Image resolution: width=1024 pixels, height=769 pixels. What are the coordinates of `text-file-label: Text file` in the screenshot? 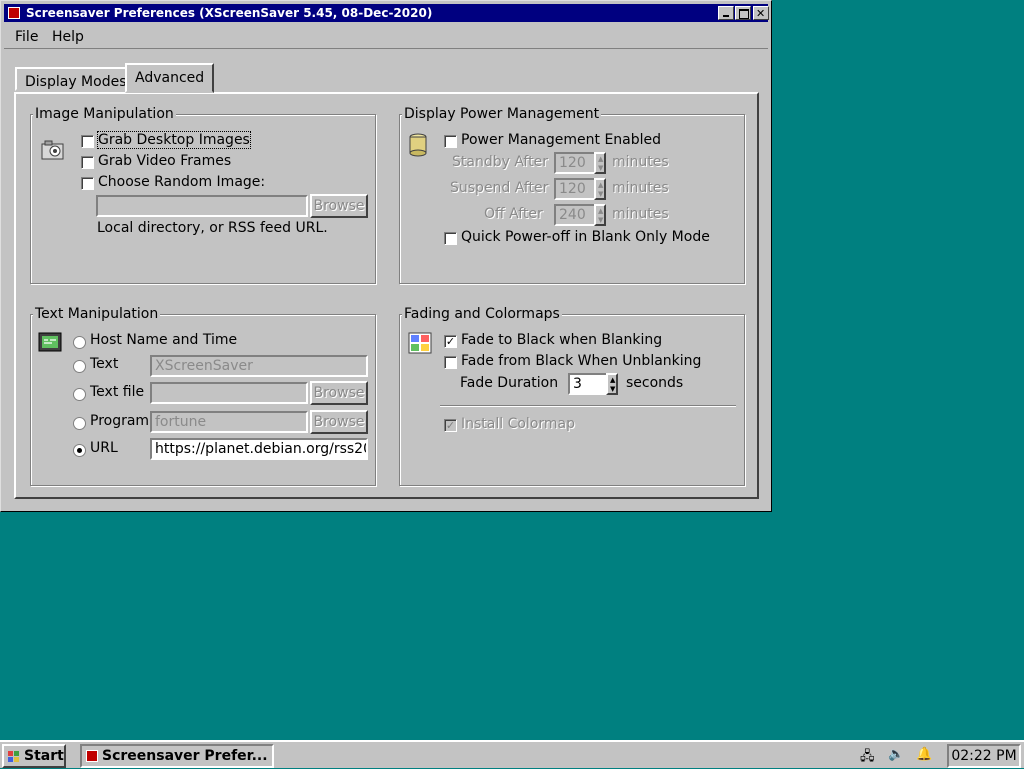 It's located at (117, 392).